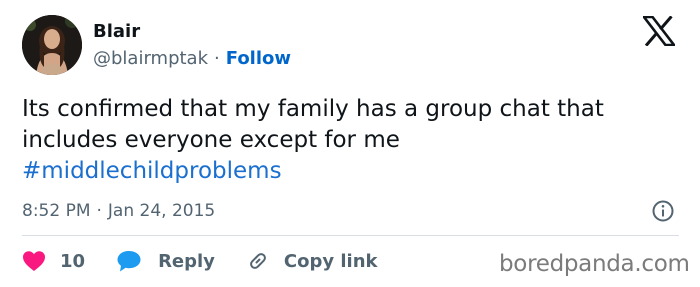 The height and width of the screenshot is (287, 700). I want to click on reply-button: Reply, so click(165, 261).